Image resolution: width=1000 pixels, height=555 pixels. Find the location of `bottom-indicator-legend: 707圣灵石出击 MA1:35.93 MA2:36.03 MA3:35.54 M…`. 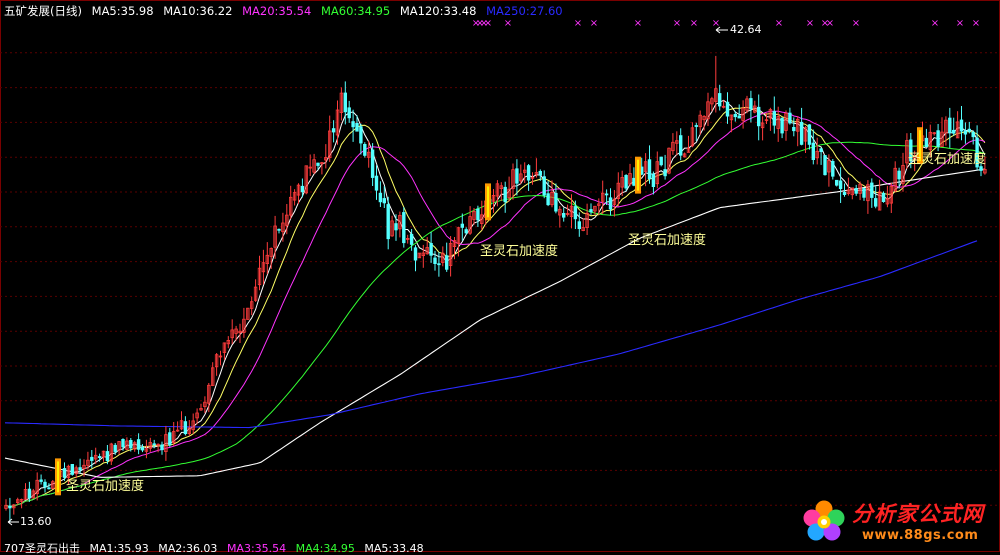

bottom-indicator-legend: 707圣灵石出击 MA1:35.93 MA2:36.03 MA3:35.54 M… is located at coordinates (217, 549).